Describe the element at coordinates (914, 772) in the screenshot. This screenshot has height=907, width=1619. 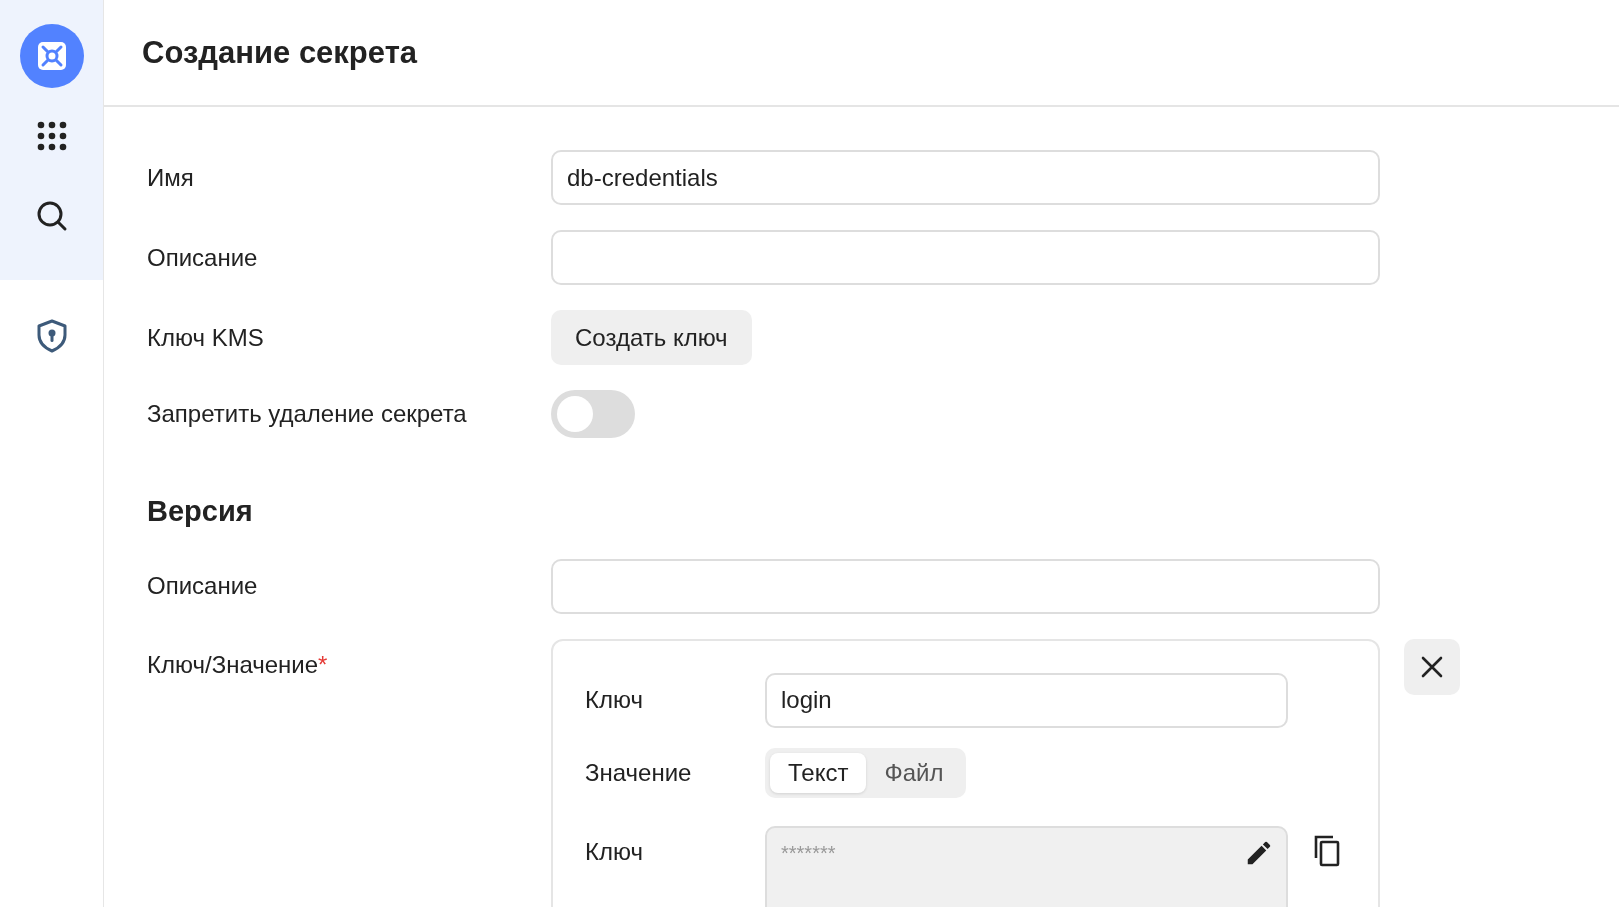
I see `segment-tab: Файл` at that location.